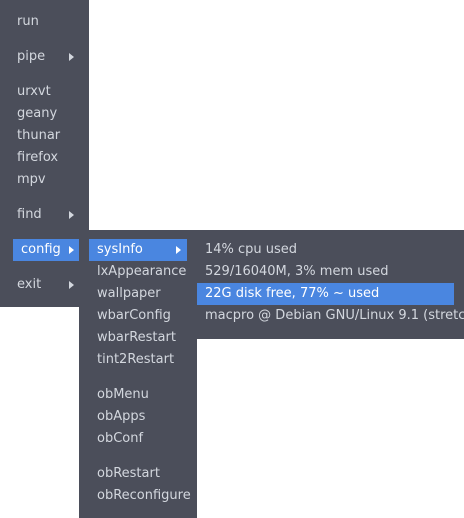  I want to click on menu-item-urxvt: urxvt, so click(44, 92).